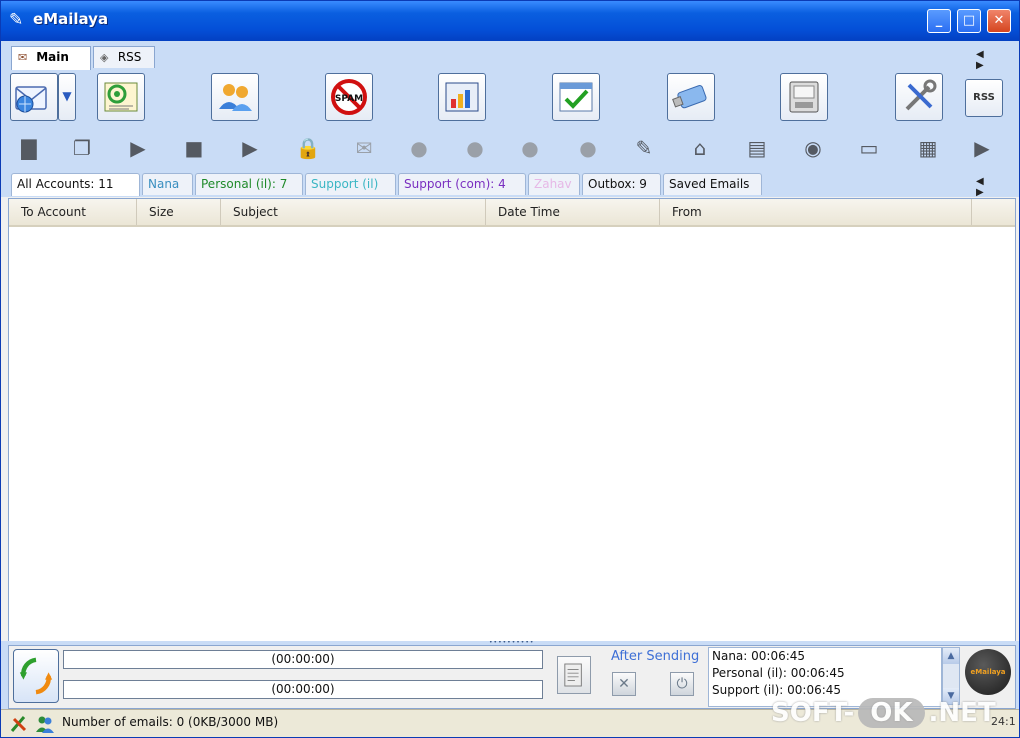 The width and height of the screenshot is (1020, 738). I want to click on account-tab-3: Support (il), so click(350, 184).